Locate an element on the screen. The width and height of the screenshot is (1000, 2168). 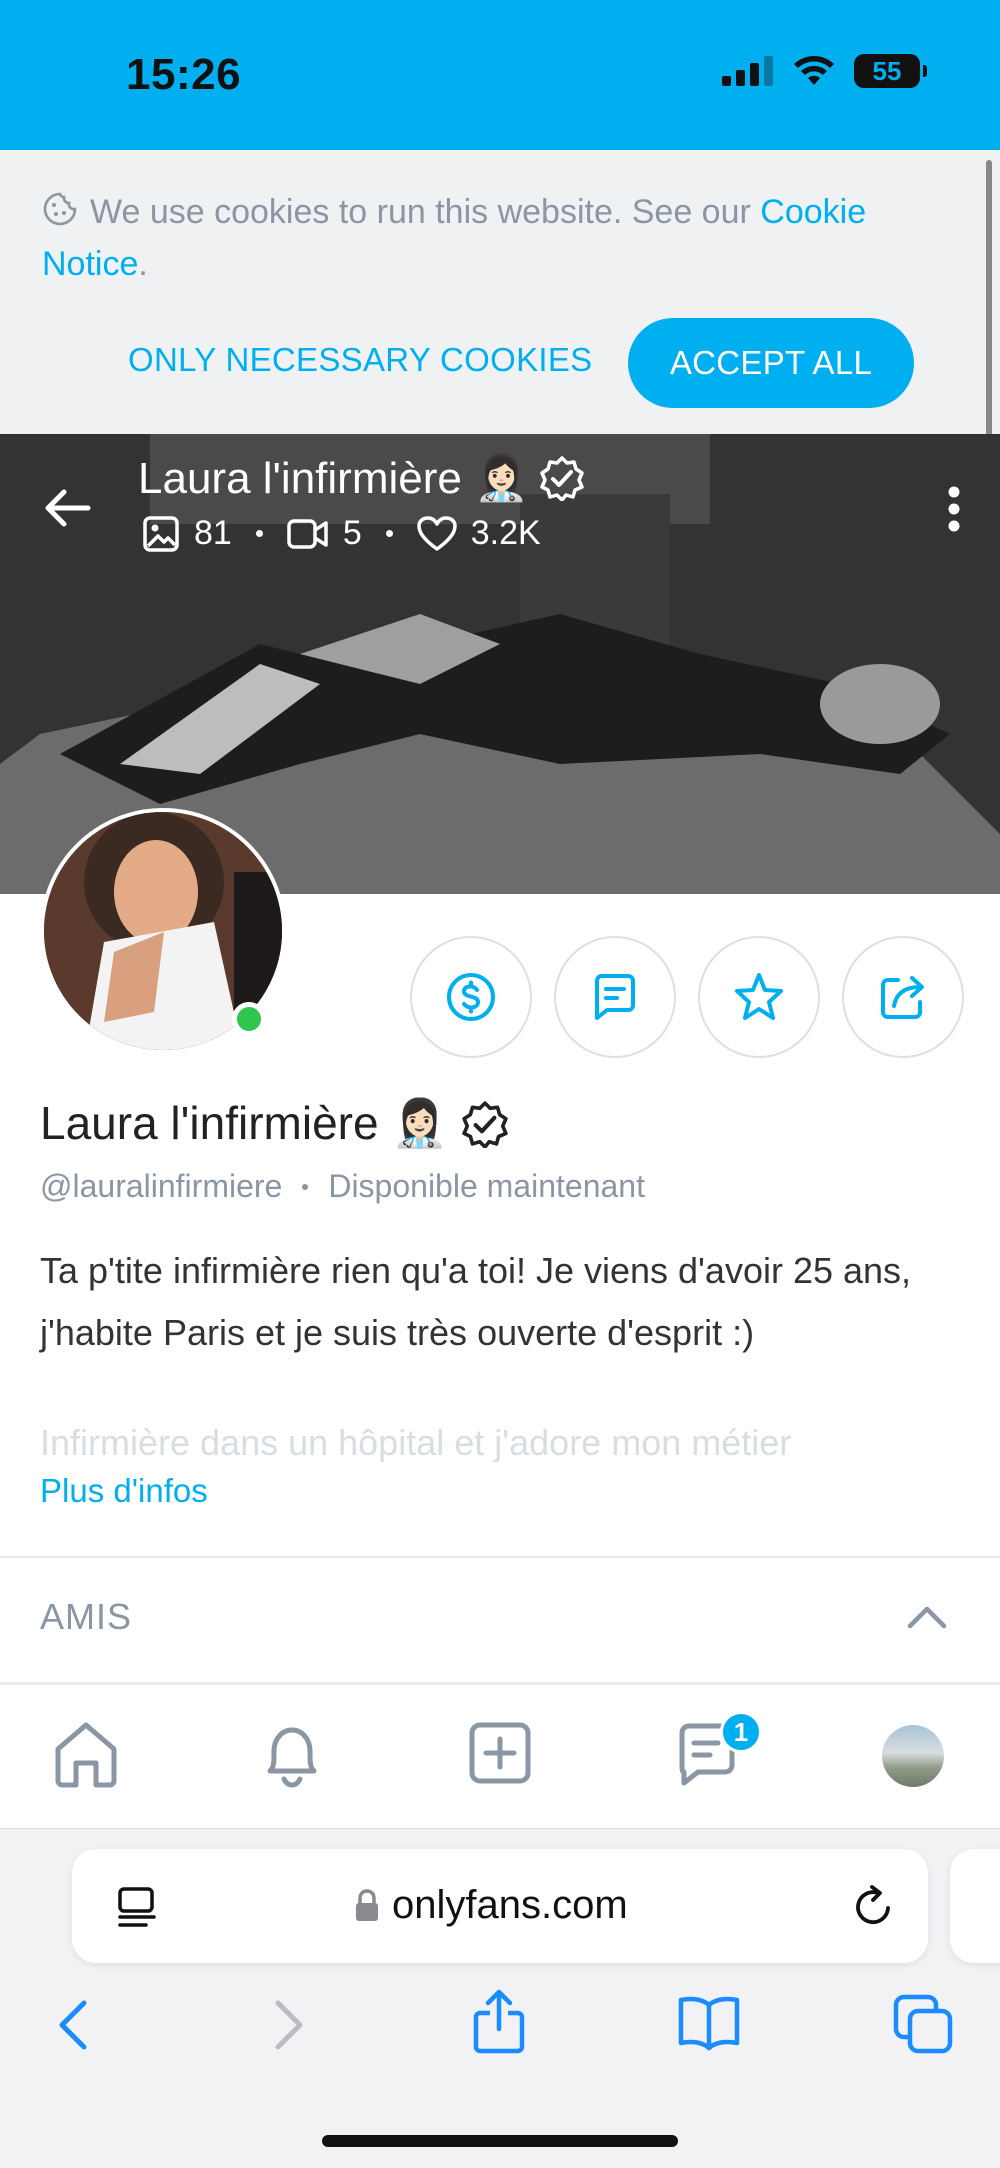
cover-title-row: Laura l'infirmière 👩🏻‍⚕️ is located at coordinates (361, 478).